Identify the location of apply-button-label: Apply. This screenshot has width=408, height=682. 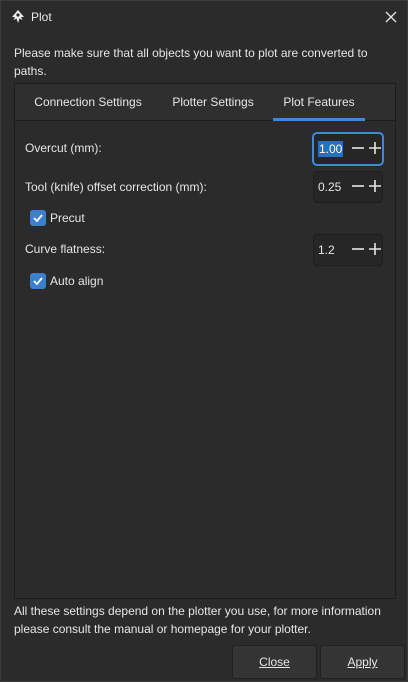
(362, 662).